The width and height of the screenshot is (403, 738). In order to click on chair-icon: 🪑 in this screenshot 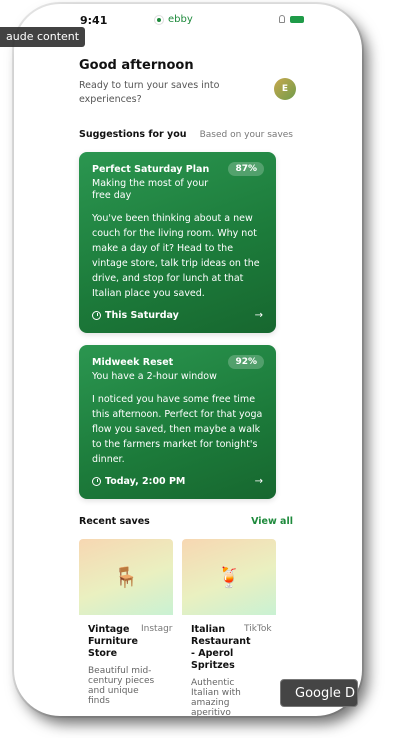, I will do `click(126, 577)`.